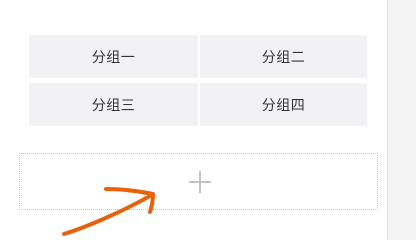  I want to click on plus-icon, so click(199, 181).